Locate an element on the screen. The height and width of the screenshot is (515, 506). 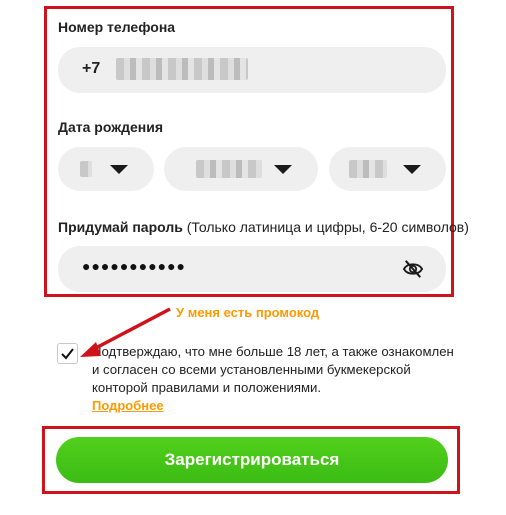
check-icon is located at coordinates (67, 354).